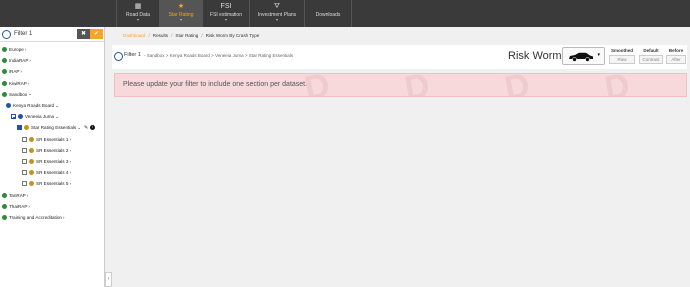  I want to click on toggle-option-active: Before, so click(676, 50).